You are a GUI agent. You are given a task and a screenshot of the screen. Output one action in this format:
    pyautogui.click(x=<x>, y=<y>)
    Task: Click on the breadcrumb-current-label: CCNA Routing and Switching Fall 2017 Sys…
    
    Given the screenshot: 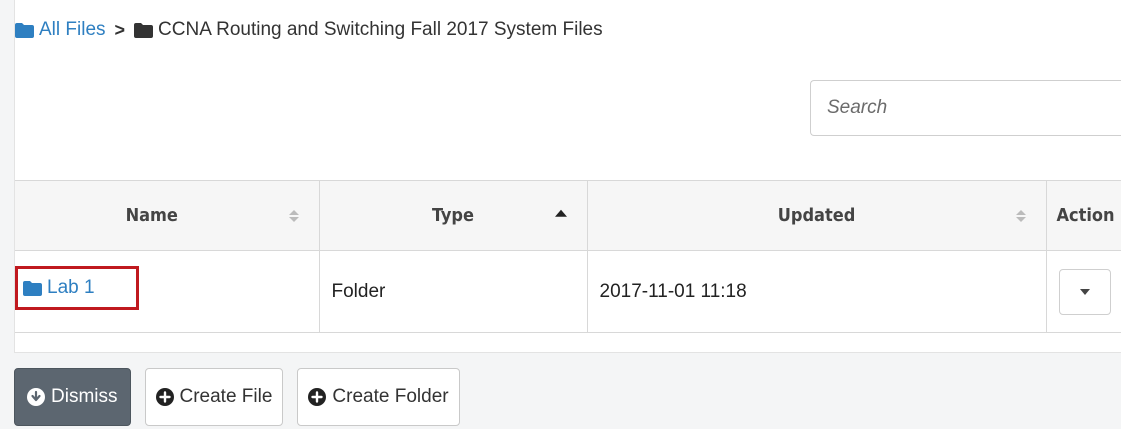 What is the action you would take?
    pyautogui.click(x=380, y=29)
    